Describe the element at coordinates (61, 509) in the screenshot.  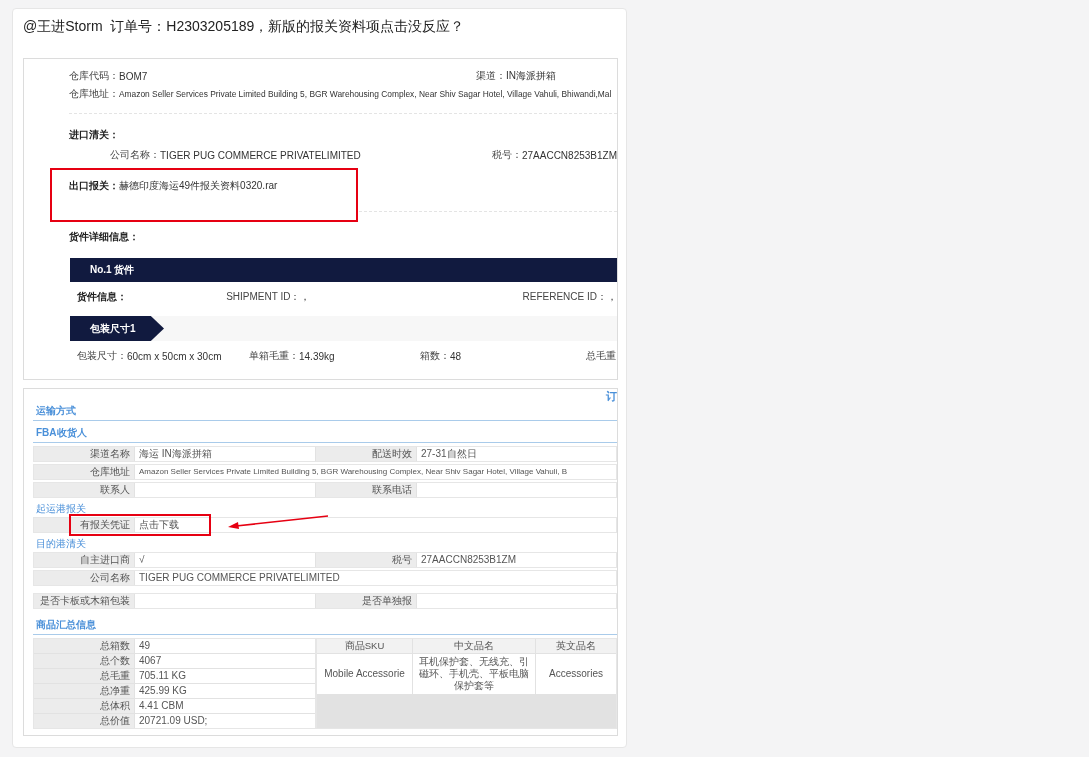
I see `subsection-heading: 起运港报关` at that location.